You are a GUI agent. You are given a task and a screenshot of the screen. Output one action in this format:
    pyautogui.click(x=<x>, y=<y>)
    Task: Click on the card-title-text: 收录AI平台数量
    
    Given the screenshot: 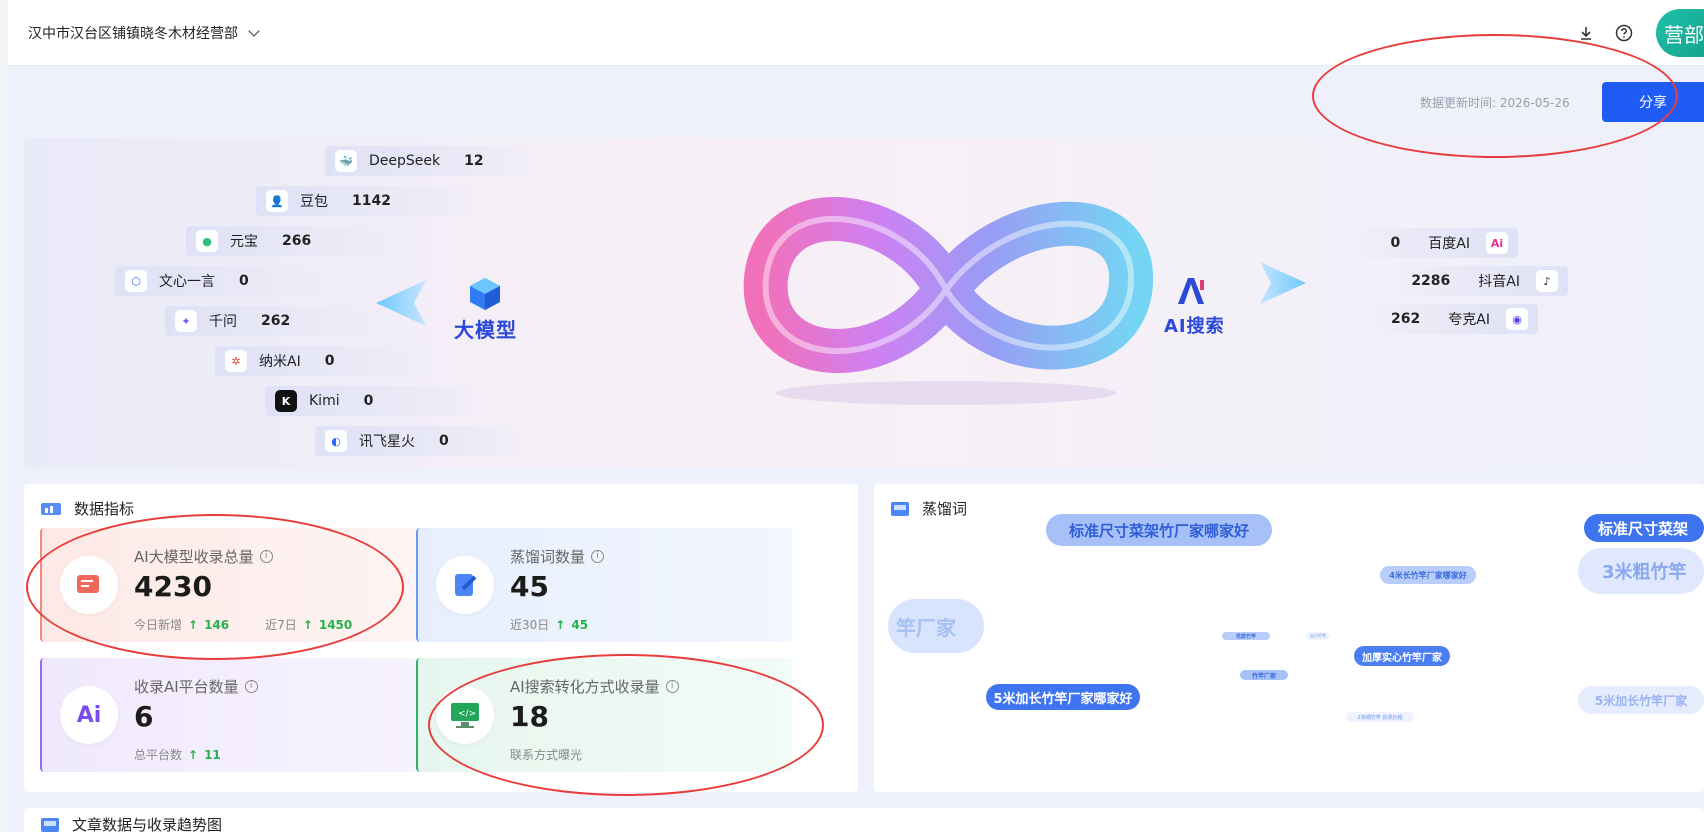 What is the action you would take?
    pyautogui.click(x=186, y=687)
    